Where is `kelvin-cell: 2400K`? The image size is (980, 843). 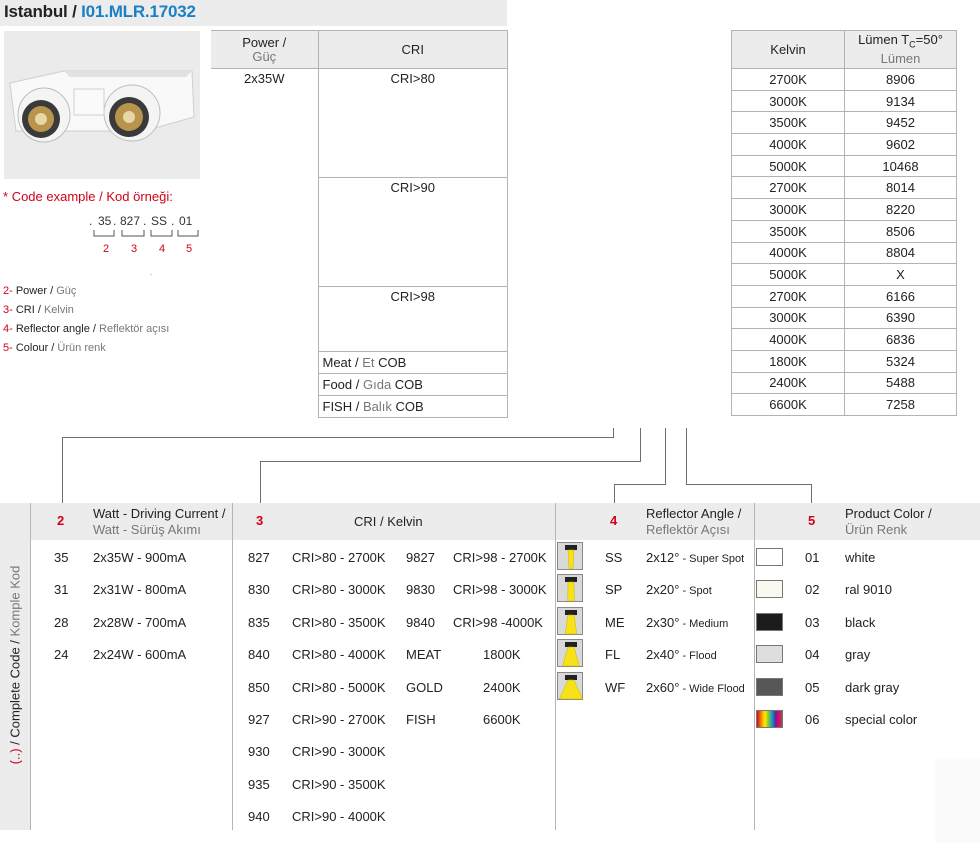 kelvin-cell: 2400K is located at coordinates (788, 383).